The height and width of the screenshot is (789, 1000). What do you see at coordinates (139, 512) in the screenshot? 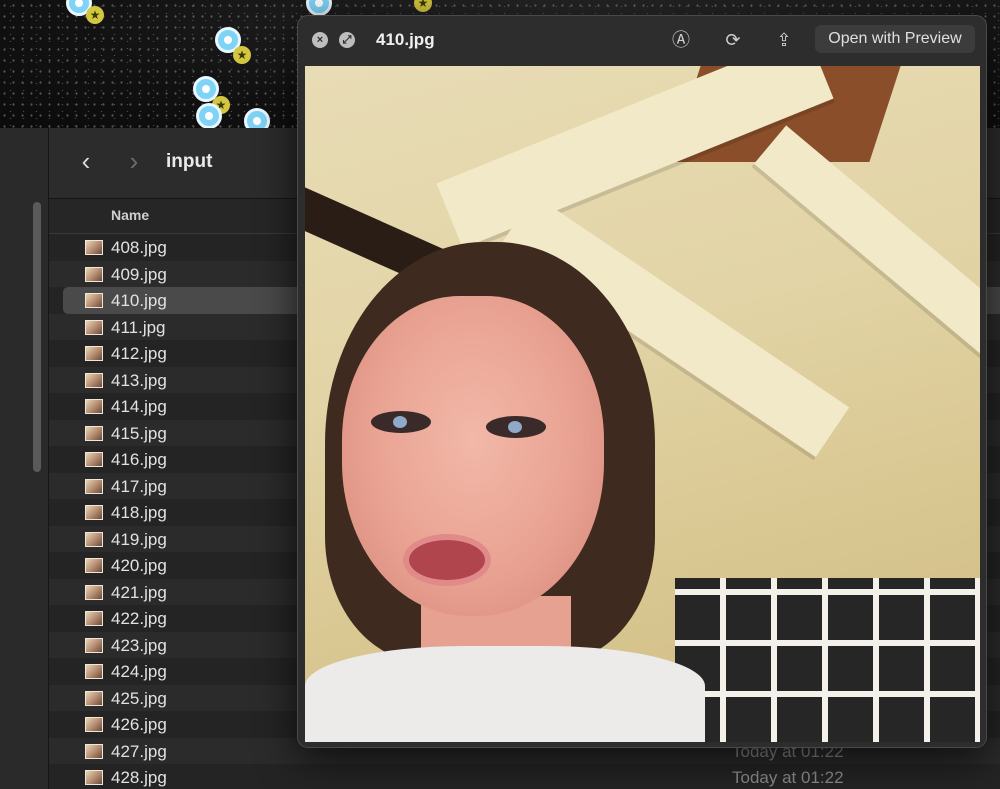
I see `file-name: 418.jpg` at bounding box center [139, 512].